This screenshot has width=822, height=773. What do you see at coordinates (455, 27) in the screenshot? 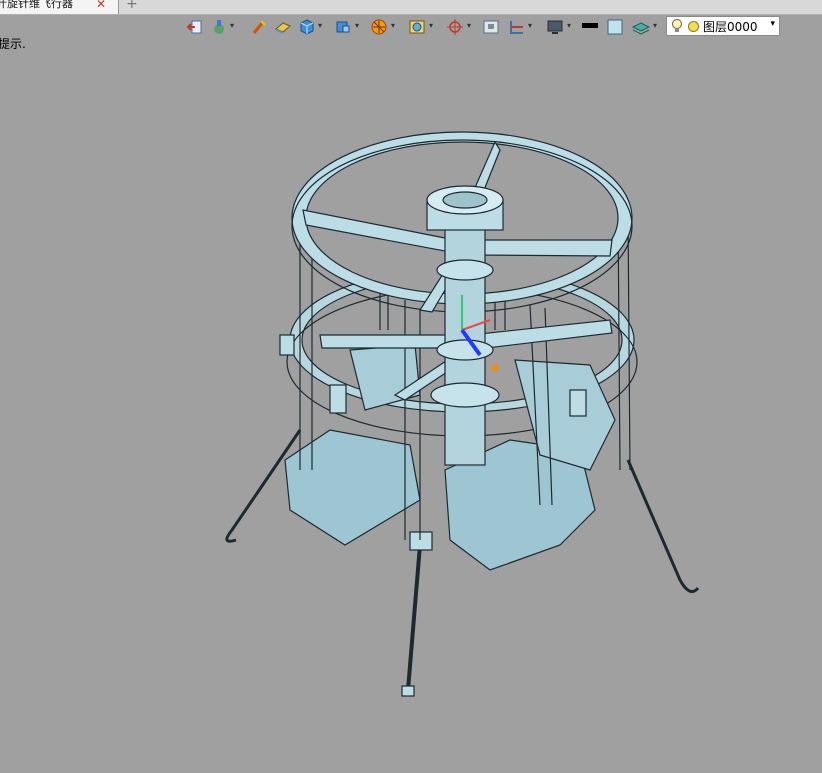
I see `coordinate-icon` at bounding box center [455, 27].